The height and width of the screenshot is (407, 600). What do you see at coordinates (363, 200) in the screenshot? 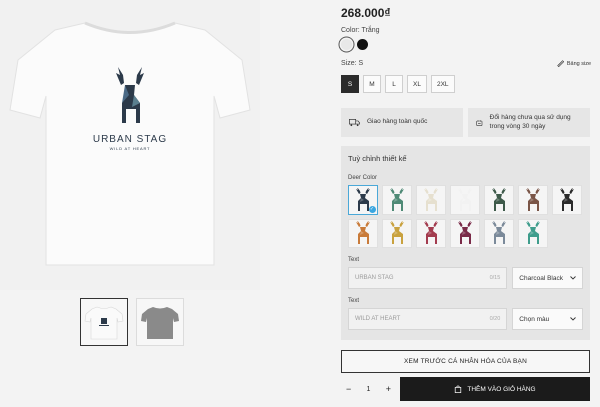
I see `deer-color-option: ✓` at bounding box center [363, 200].